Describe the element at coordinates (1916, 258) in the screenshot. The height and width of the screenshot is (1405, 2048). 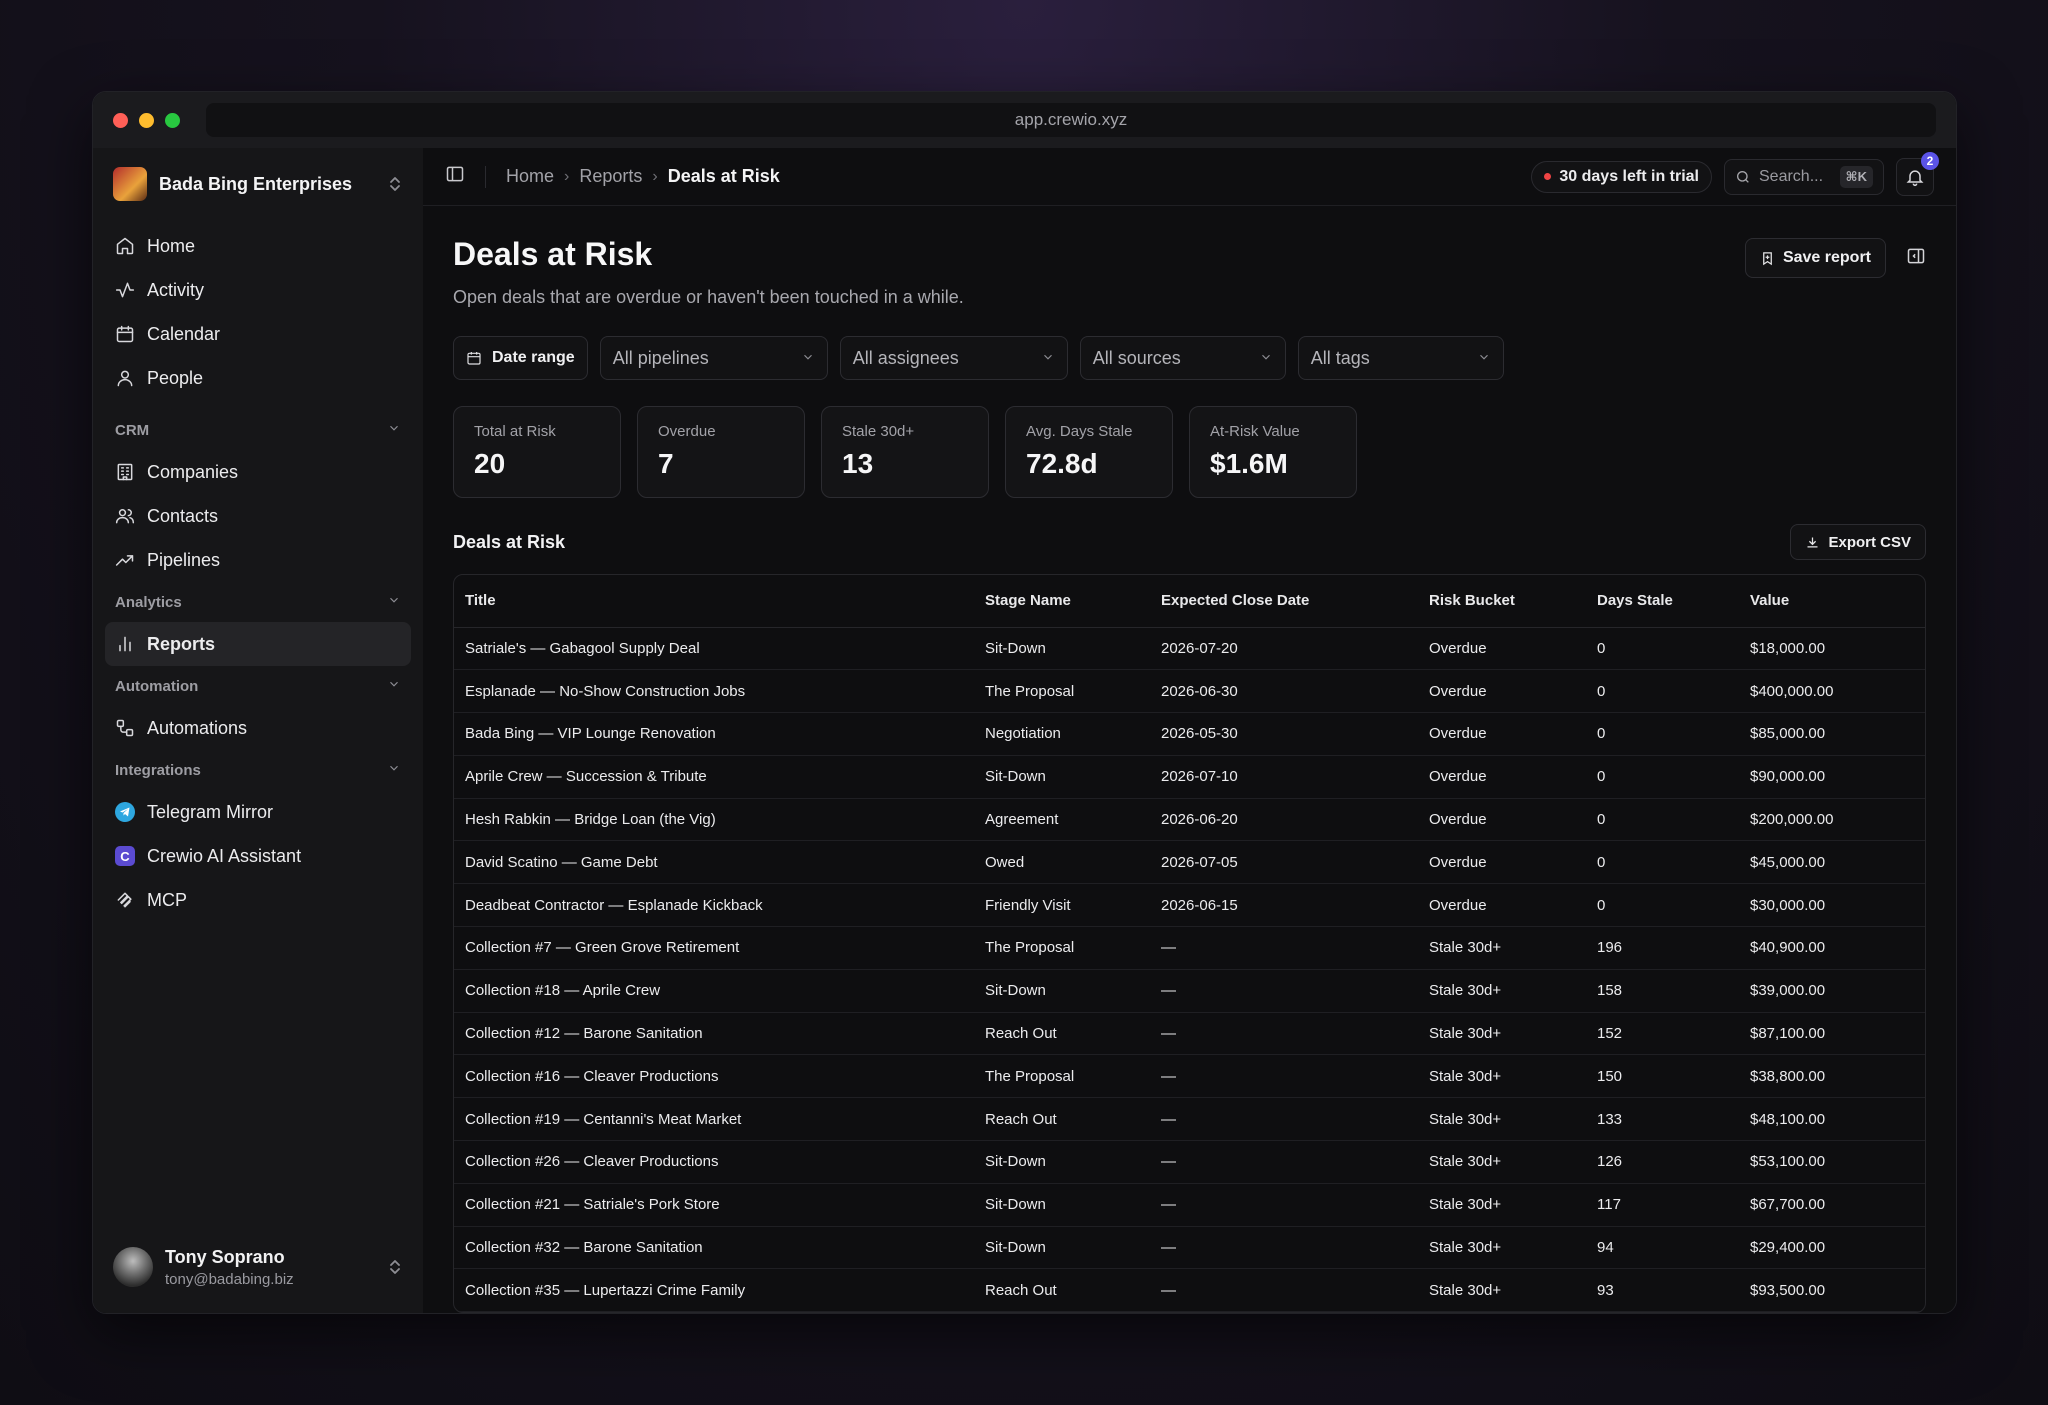
I see `panel-right-icon` at that location.